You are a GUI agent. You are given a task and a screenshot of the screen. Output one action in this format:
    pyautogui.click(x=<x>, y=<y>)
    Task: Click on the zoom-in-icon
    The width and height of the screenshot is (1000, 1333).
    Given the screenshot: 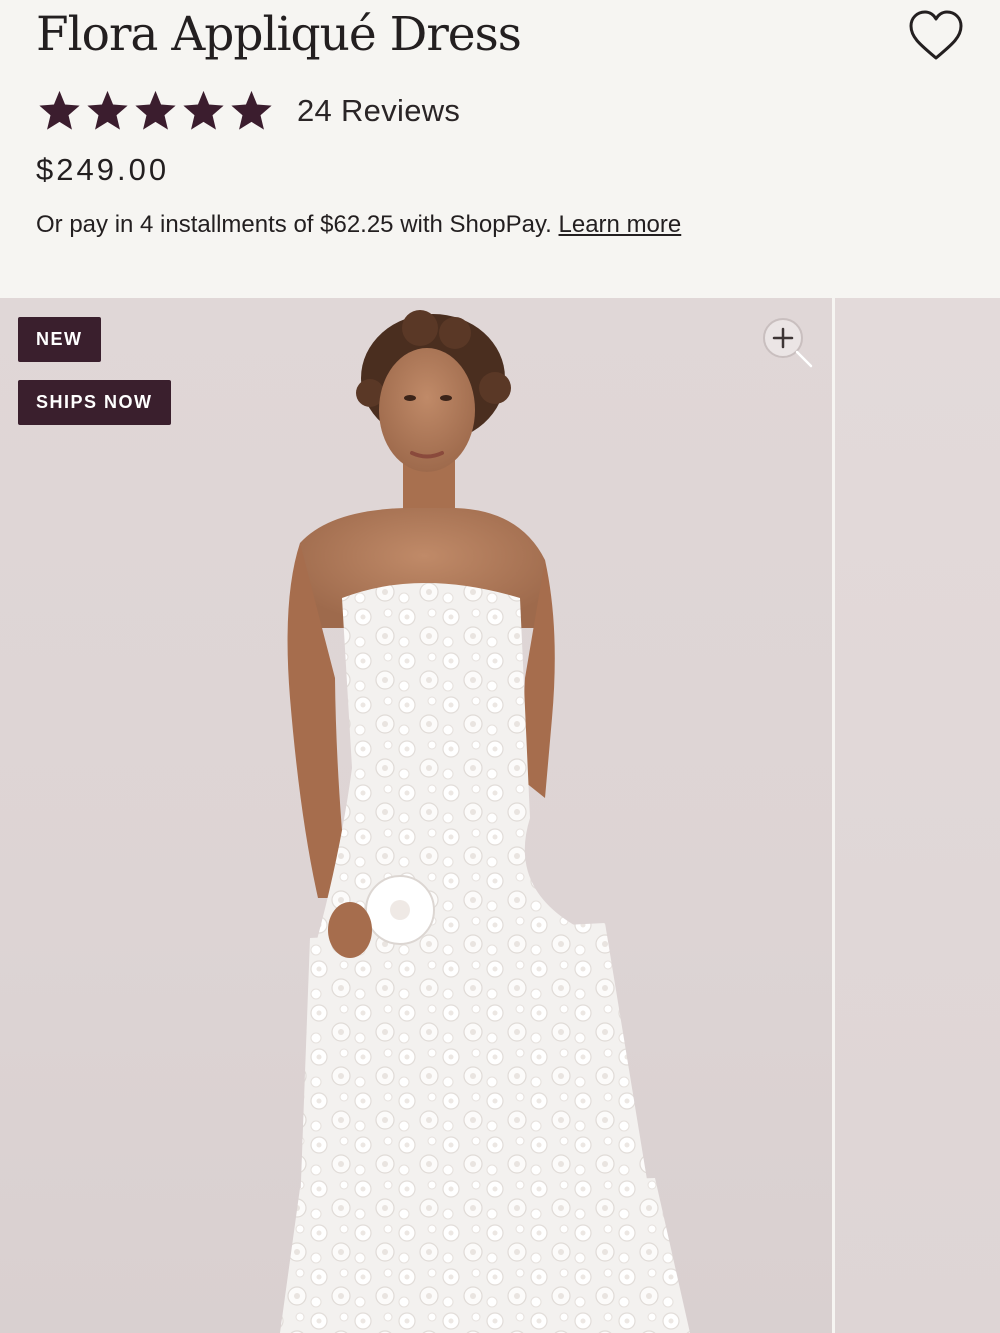 What is the action you would take?
    pyautogui.click(x=788, y=343)
    